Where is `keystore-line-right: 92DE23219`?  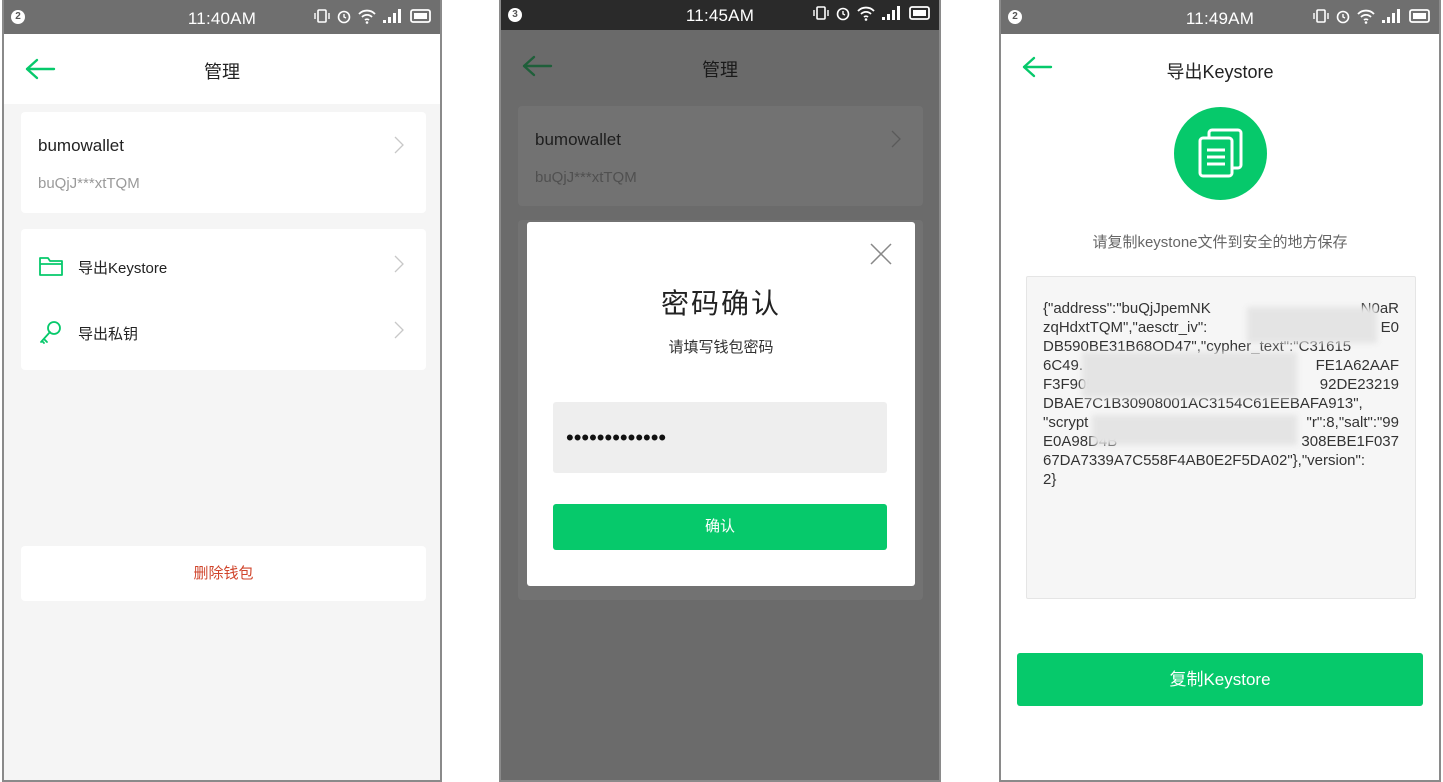
keystore-line-right: 92DE23219 is located at coordinates (1359, 384).